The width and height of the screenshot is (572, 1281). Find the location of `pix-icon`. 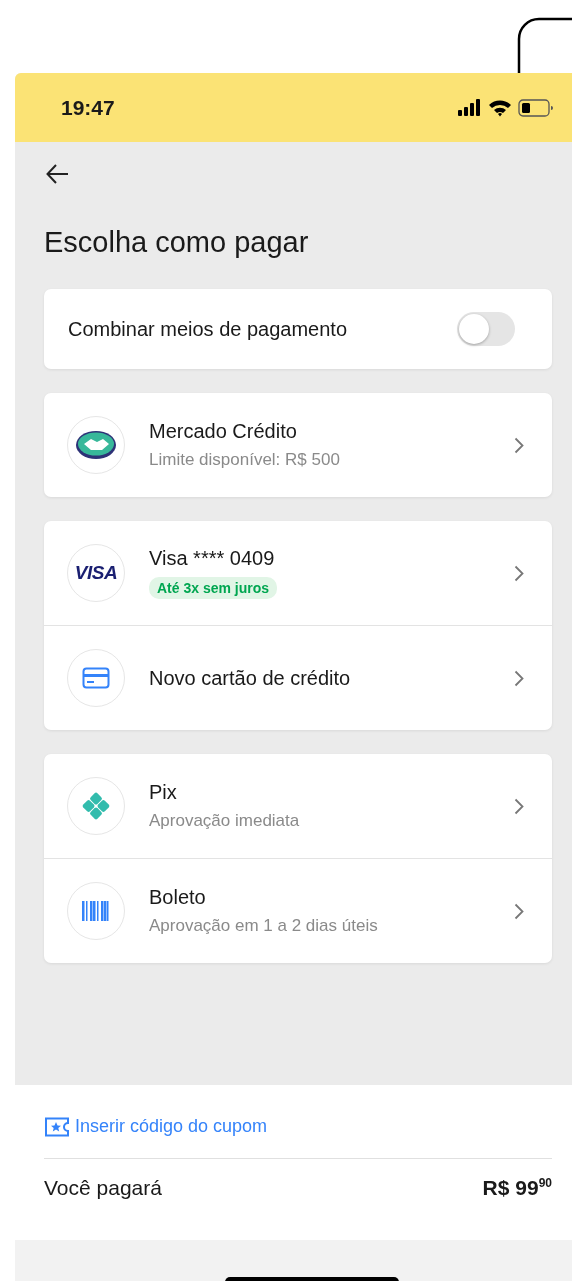

pix-icon is located at coordinates (96, 806).